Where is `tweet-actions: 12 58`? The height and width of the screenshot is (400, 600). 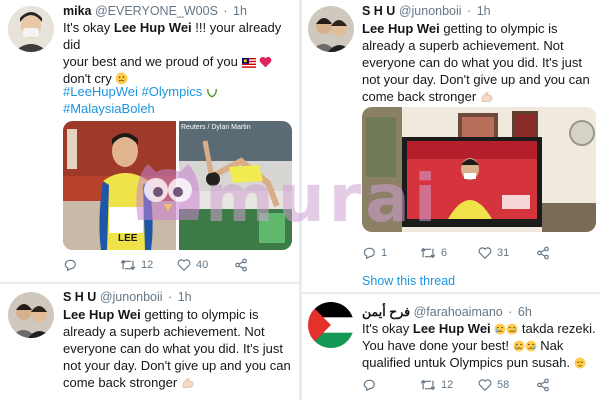 tweet-actions: 12 58 is located at coordinates (480, 385).